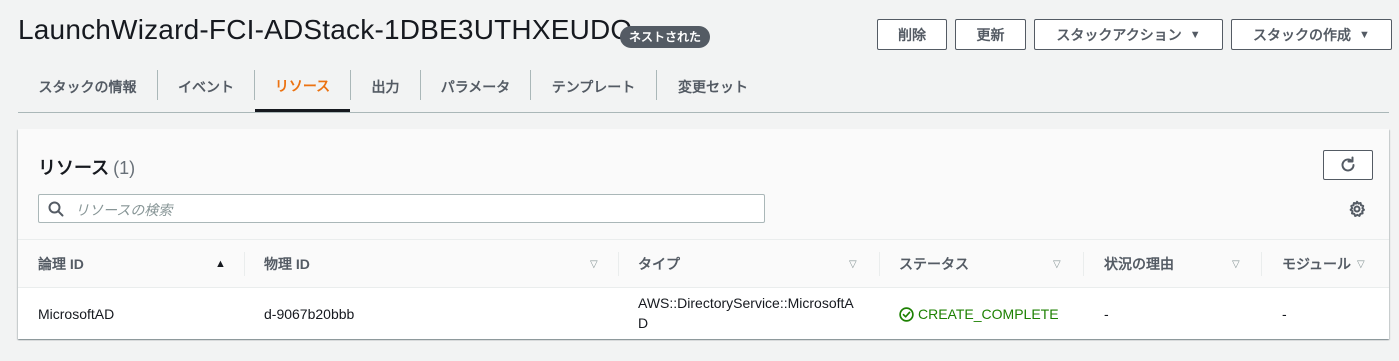  I want to click on col-physical-id: 物理 ID, so click(287, 263).